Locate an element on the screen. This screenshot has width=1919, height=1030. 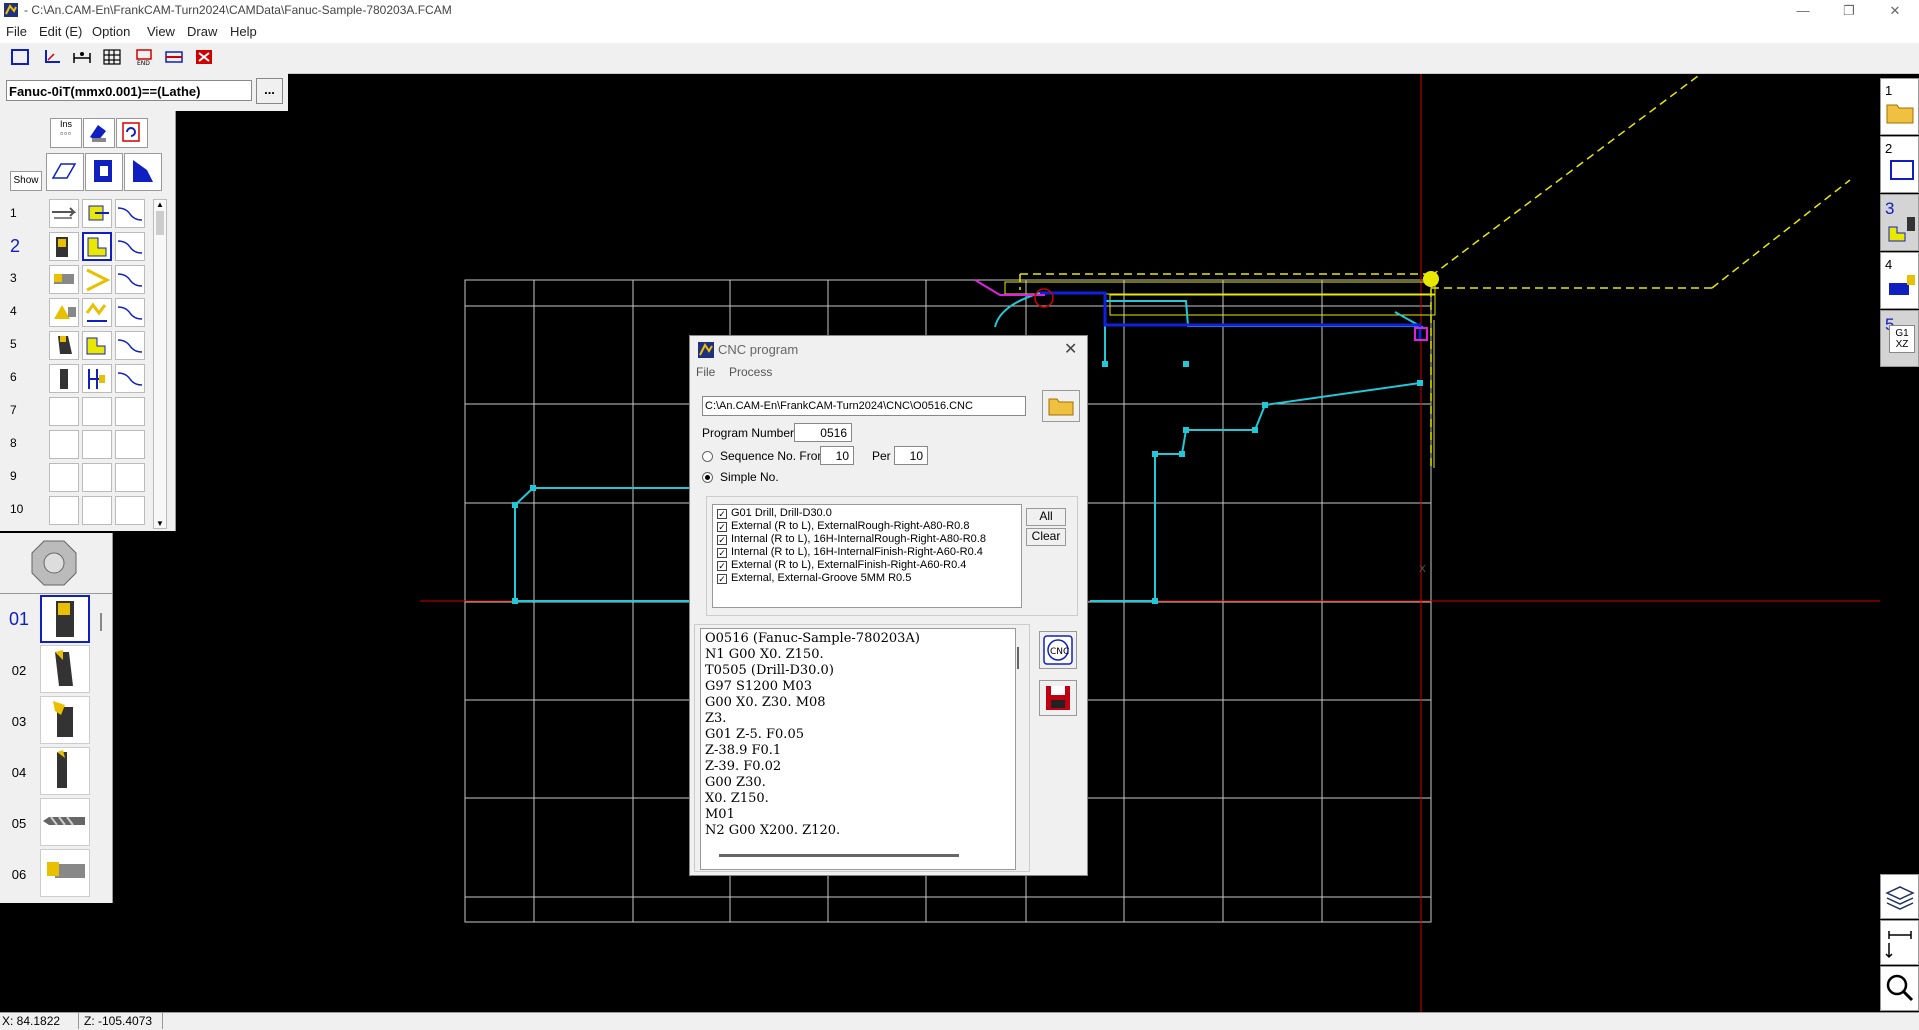
tool-number-05: 05 is located at coordinates (19, 823).